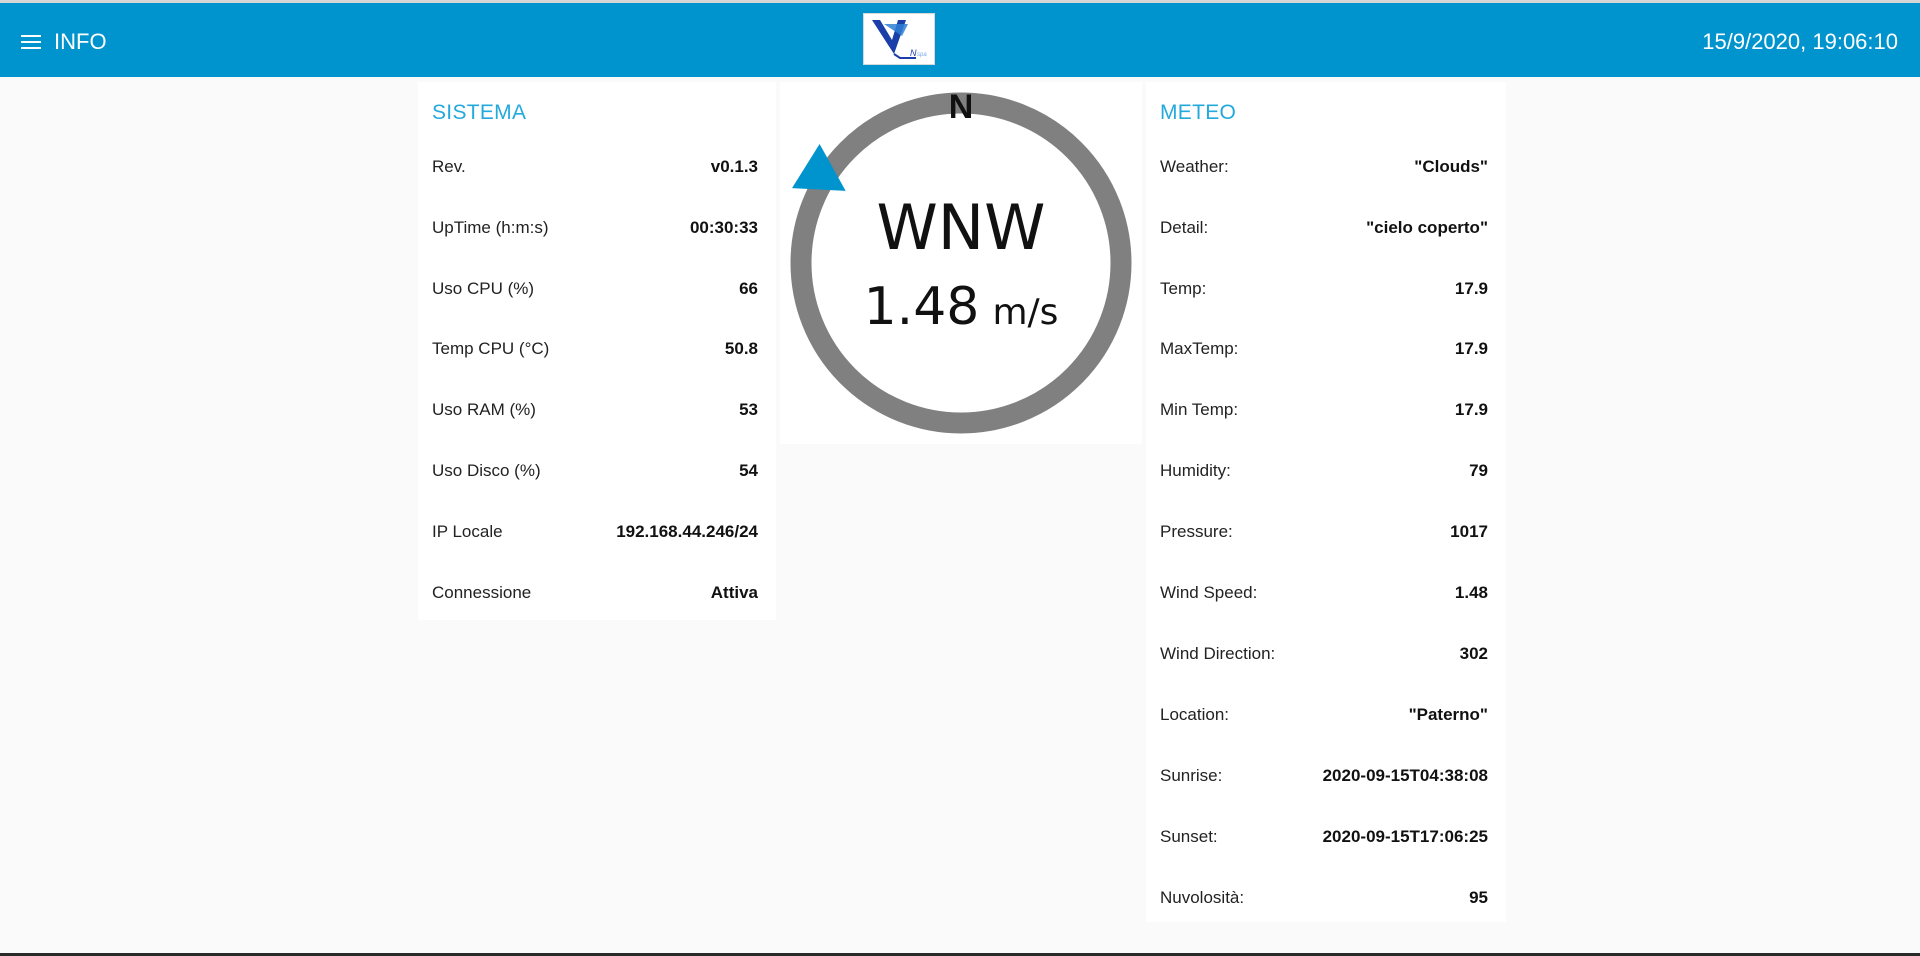 Image resolution: width=1920 pixels, height=956 pixels. Describe the element at coordinates (1195, 470) in the screenshot. I see `row-label: Humidity:` at that location.